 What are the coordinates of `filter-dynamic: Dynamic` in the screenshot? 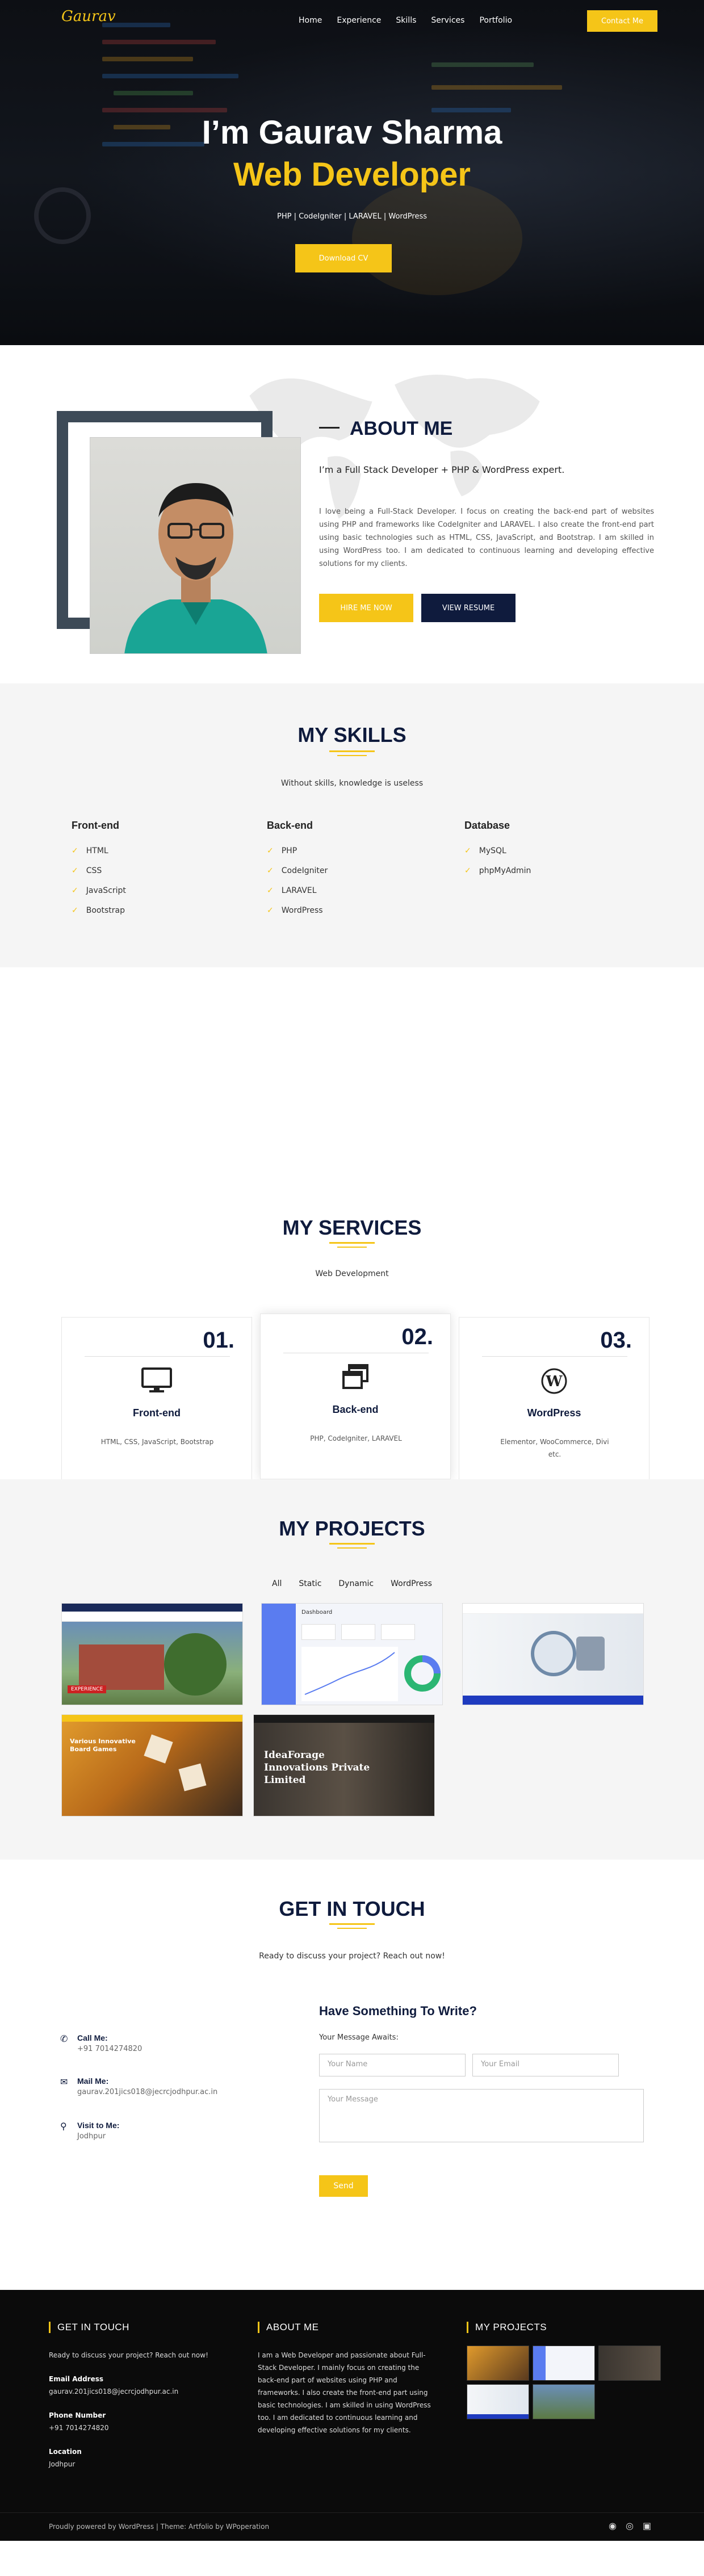 It's located at (356, 1584).